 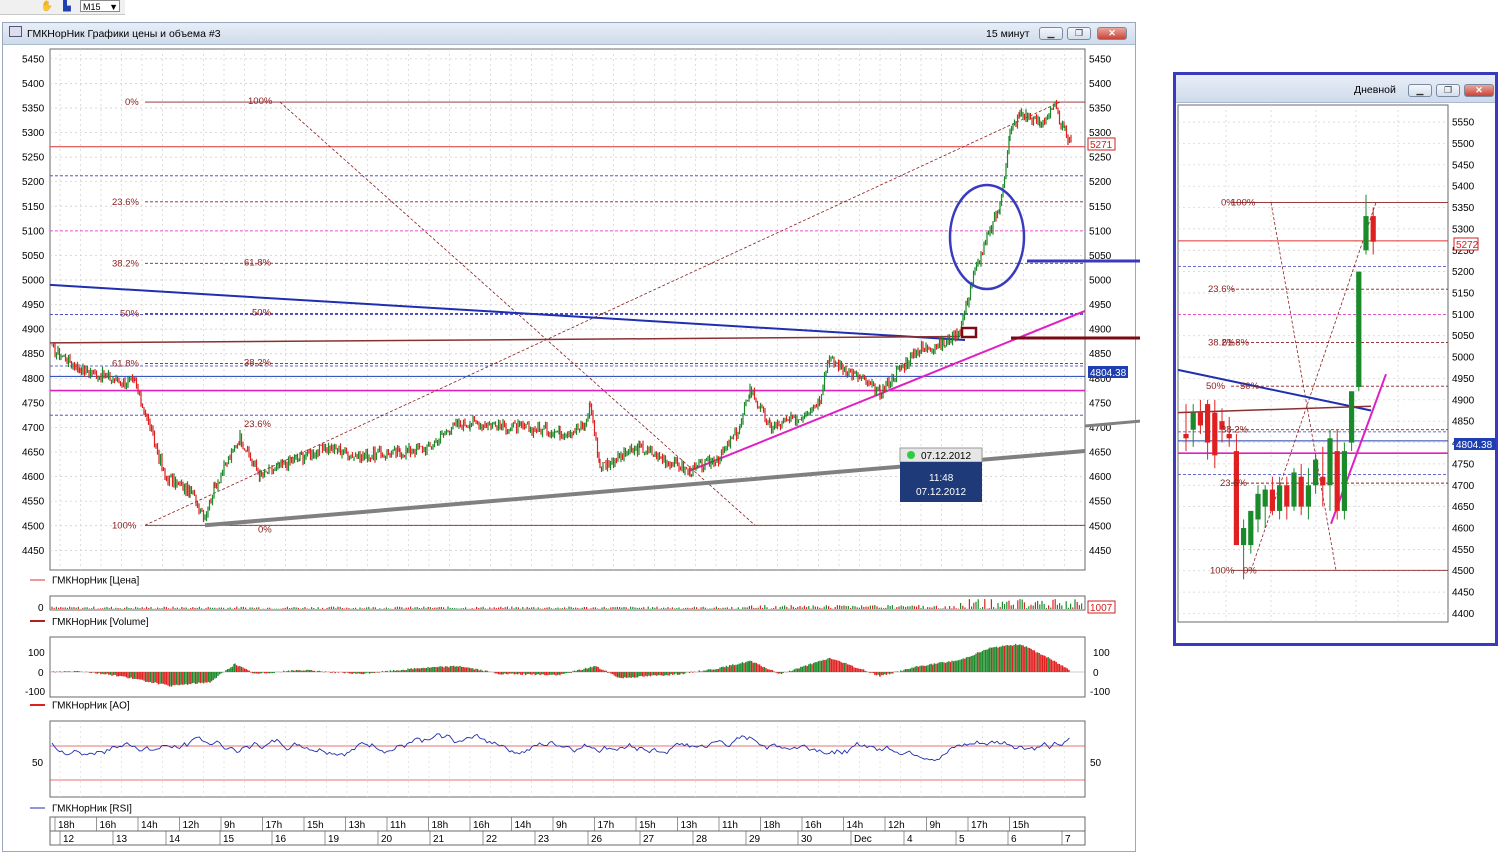 I want to click on ao-legend: ГМКНорНик [AO], so click(x=91, y=706).